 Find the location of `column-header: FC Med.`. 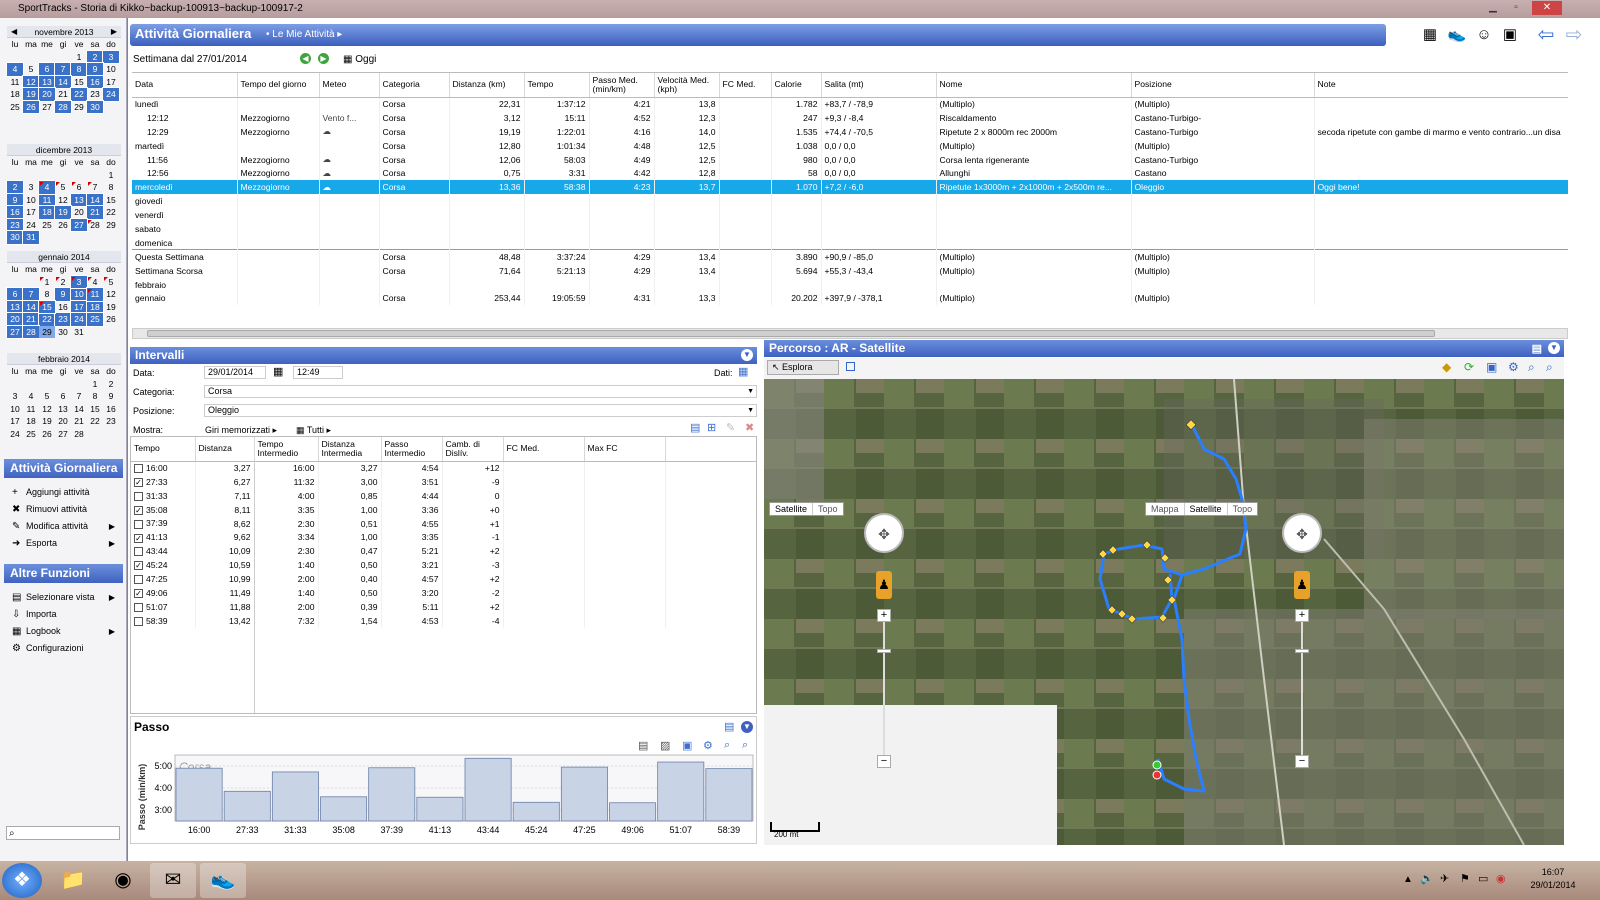

column-header: FC Med. is located at coordinates (745, 85).